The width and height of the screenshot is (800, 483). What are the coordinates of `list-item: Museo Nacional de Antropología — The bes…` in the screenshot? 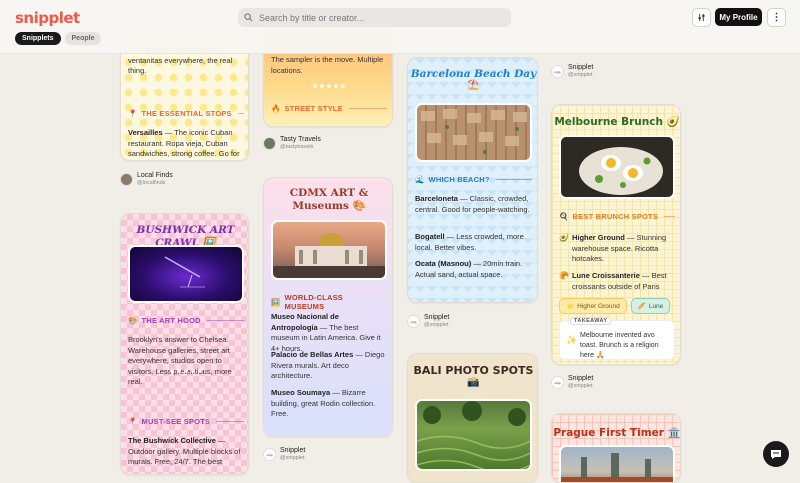 It's located at (326, 332).